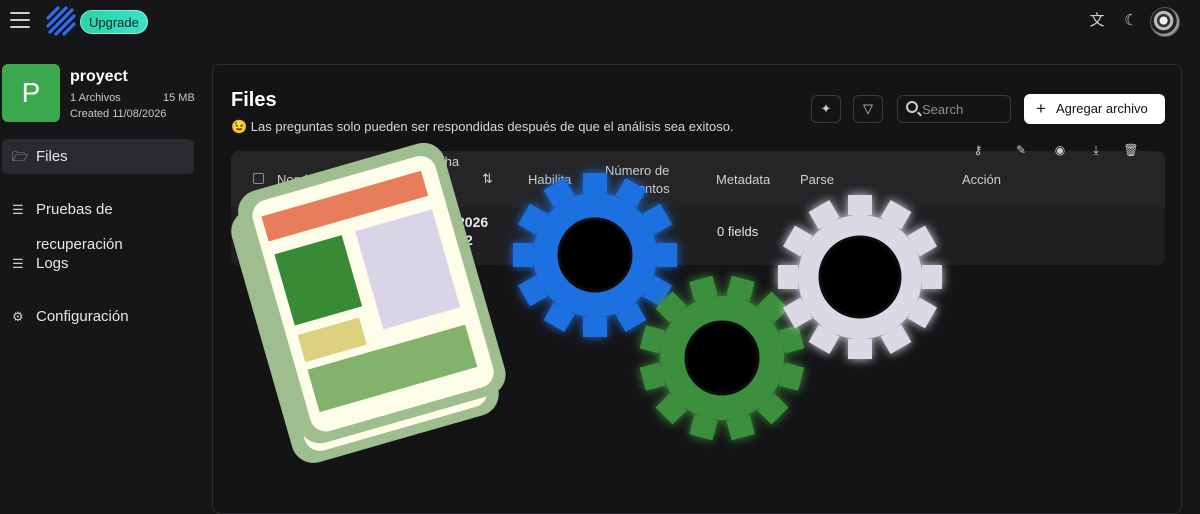 This screenshot has height=514, width=1200. I want to click on moon-icon: ☾, so click(1131, 21).